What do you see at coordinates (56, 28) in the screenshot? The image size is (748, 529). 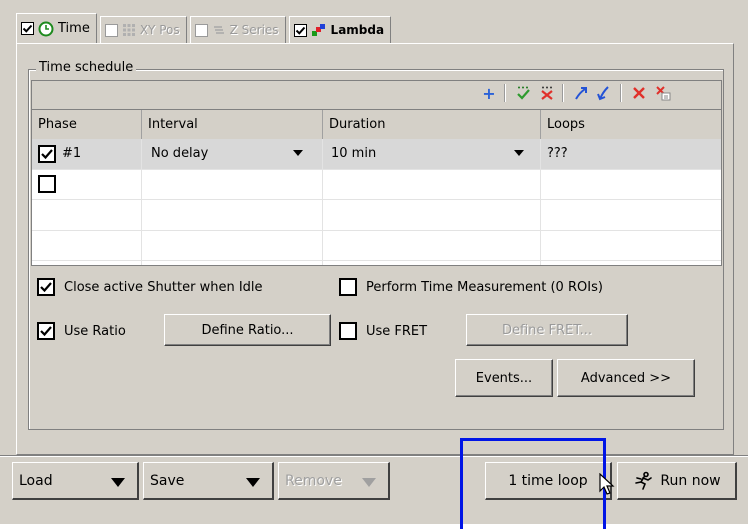 I see `tab-time: Time` at bounding box center [56, 28].